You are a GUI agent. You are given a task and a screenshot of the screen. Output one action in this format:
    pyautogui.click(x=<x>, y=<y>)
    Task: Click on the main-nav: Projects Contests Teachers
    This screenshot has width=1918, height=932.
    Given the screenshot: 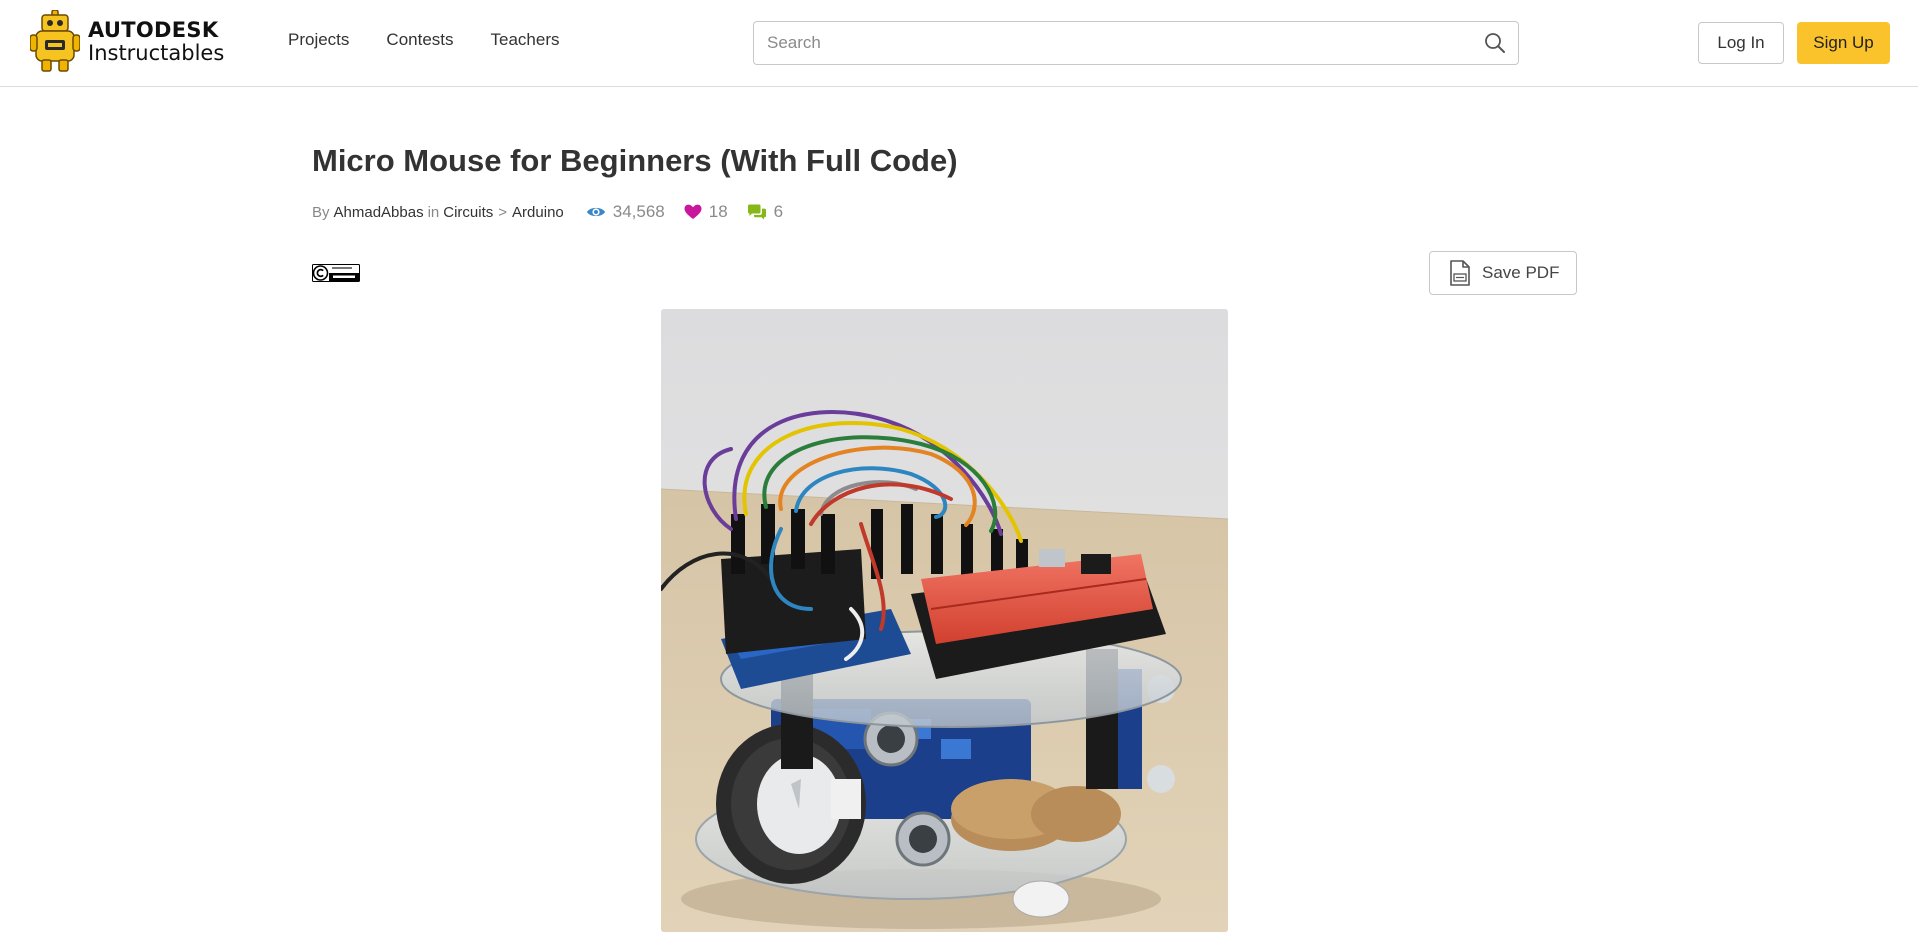 What is the action you would take?
    pyautogui.click(x=442, y=40)
    